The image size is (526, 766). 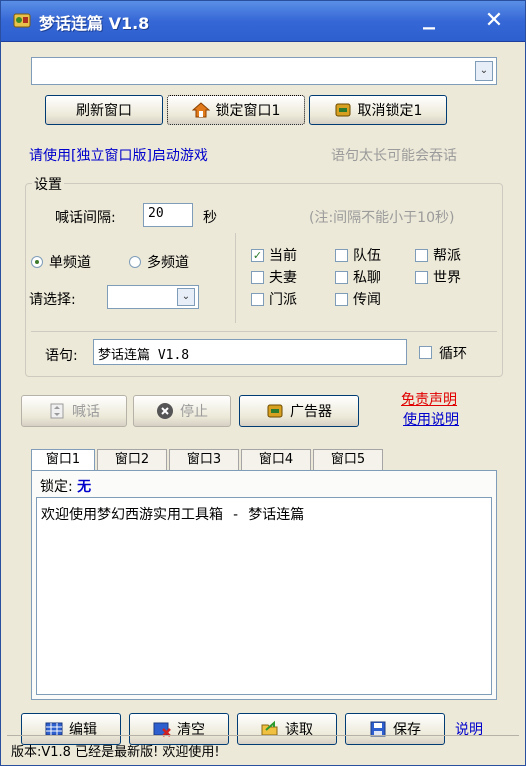 What do you see at coordinates (250, 352) in the screenshot?
I see `sentence-input: 梦话连篇 V1.8` at bounding box center [250, 352].